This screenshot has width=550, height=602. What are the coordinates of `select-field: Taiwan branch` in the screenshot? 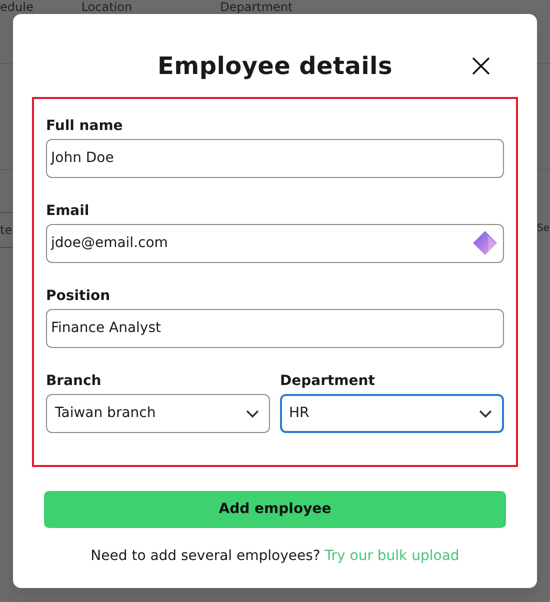 It's located at (158, 413).